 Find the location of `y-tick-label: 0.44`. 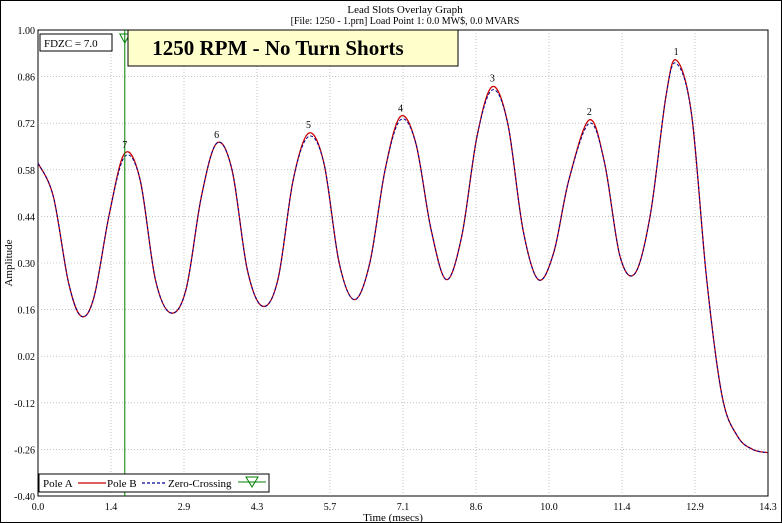

y-tick-label: 0.44 is located at coordinates (27, 217).